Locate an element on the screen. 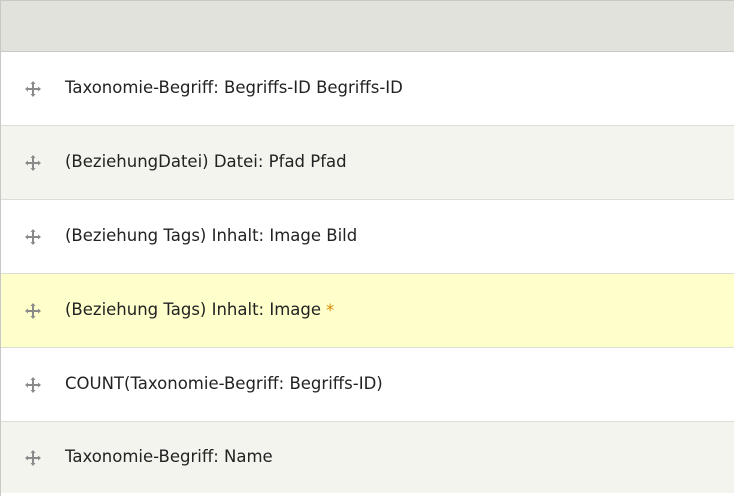 The height and width of the screenshot is (496, 734). table-row: (Beziehung Tags) Inhalt: Image Bild is located at coordinates (367, 237).